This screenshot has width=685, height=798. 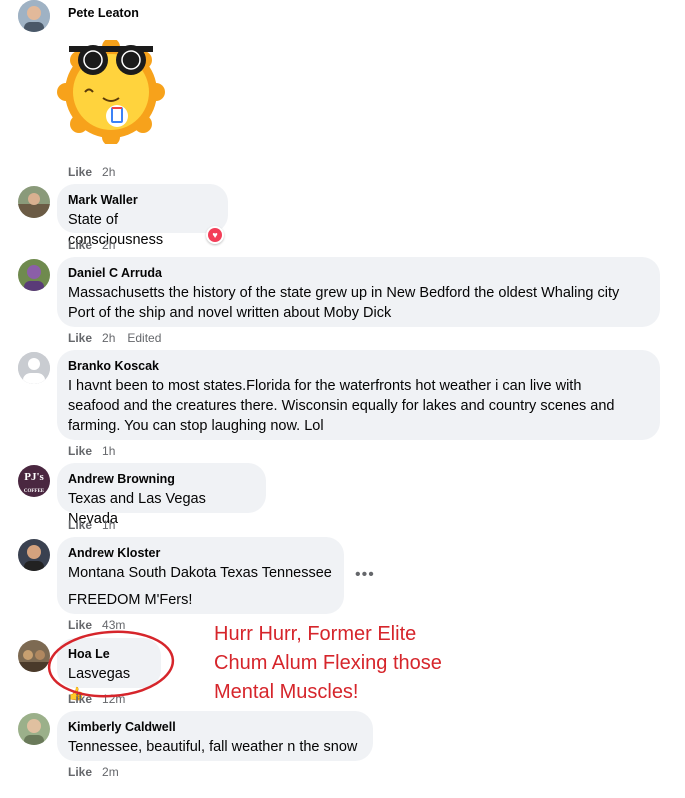 What do you see at coordinates (111, 664) in the screenshot?
I see `annotation-circle` at bounding box center [111, 664].